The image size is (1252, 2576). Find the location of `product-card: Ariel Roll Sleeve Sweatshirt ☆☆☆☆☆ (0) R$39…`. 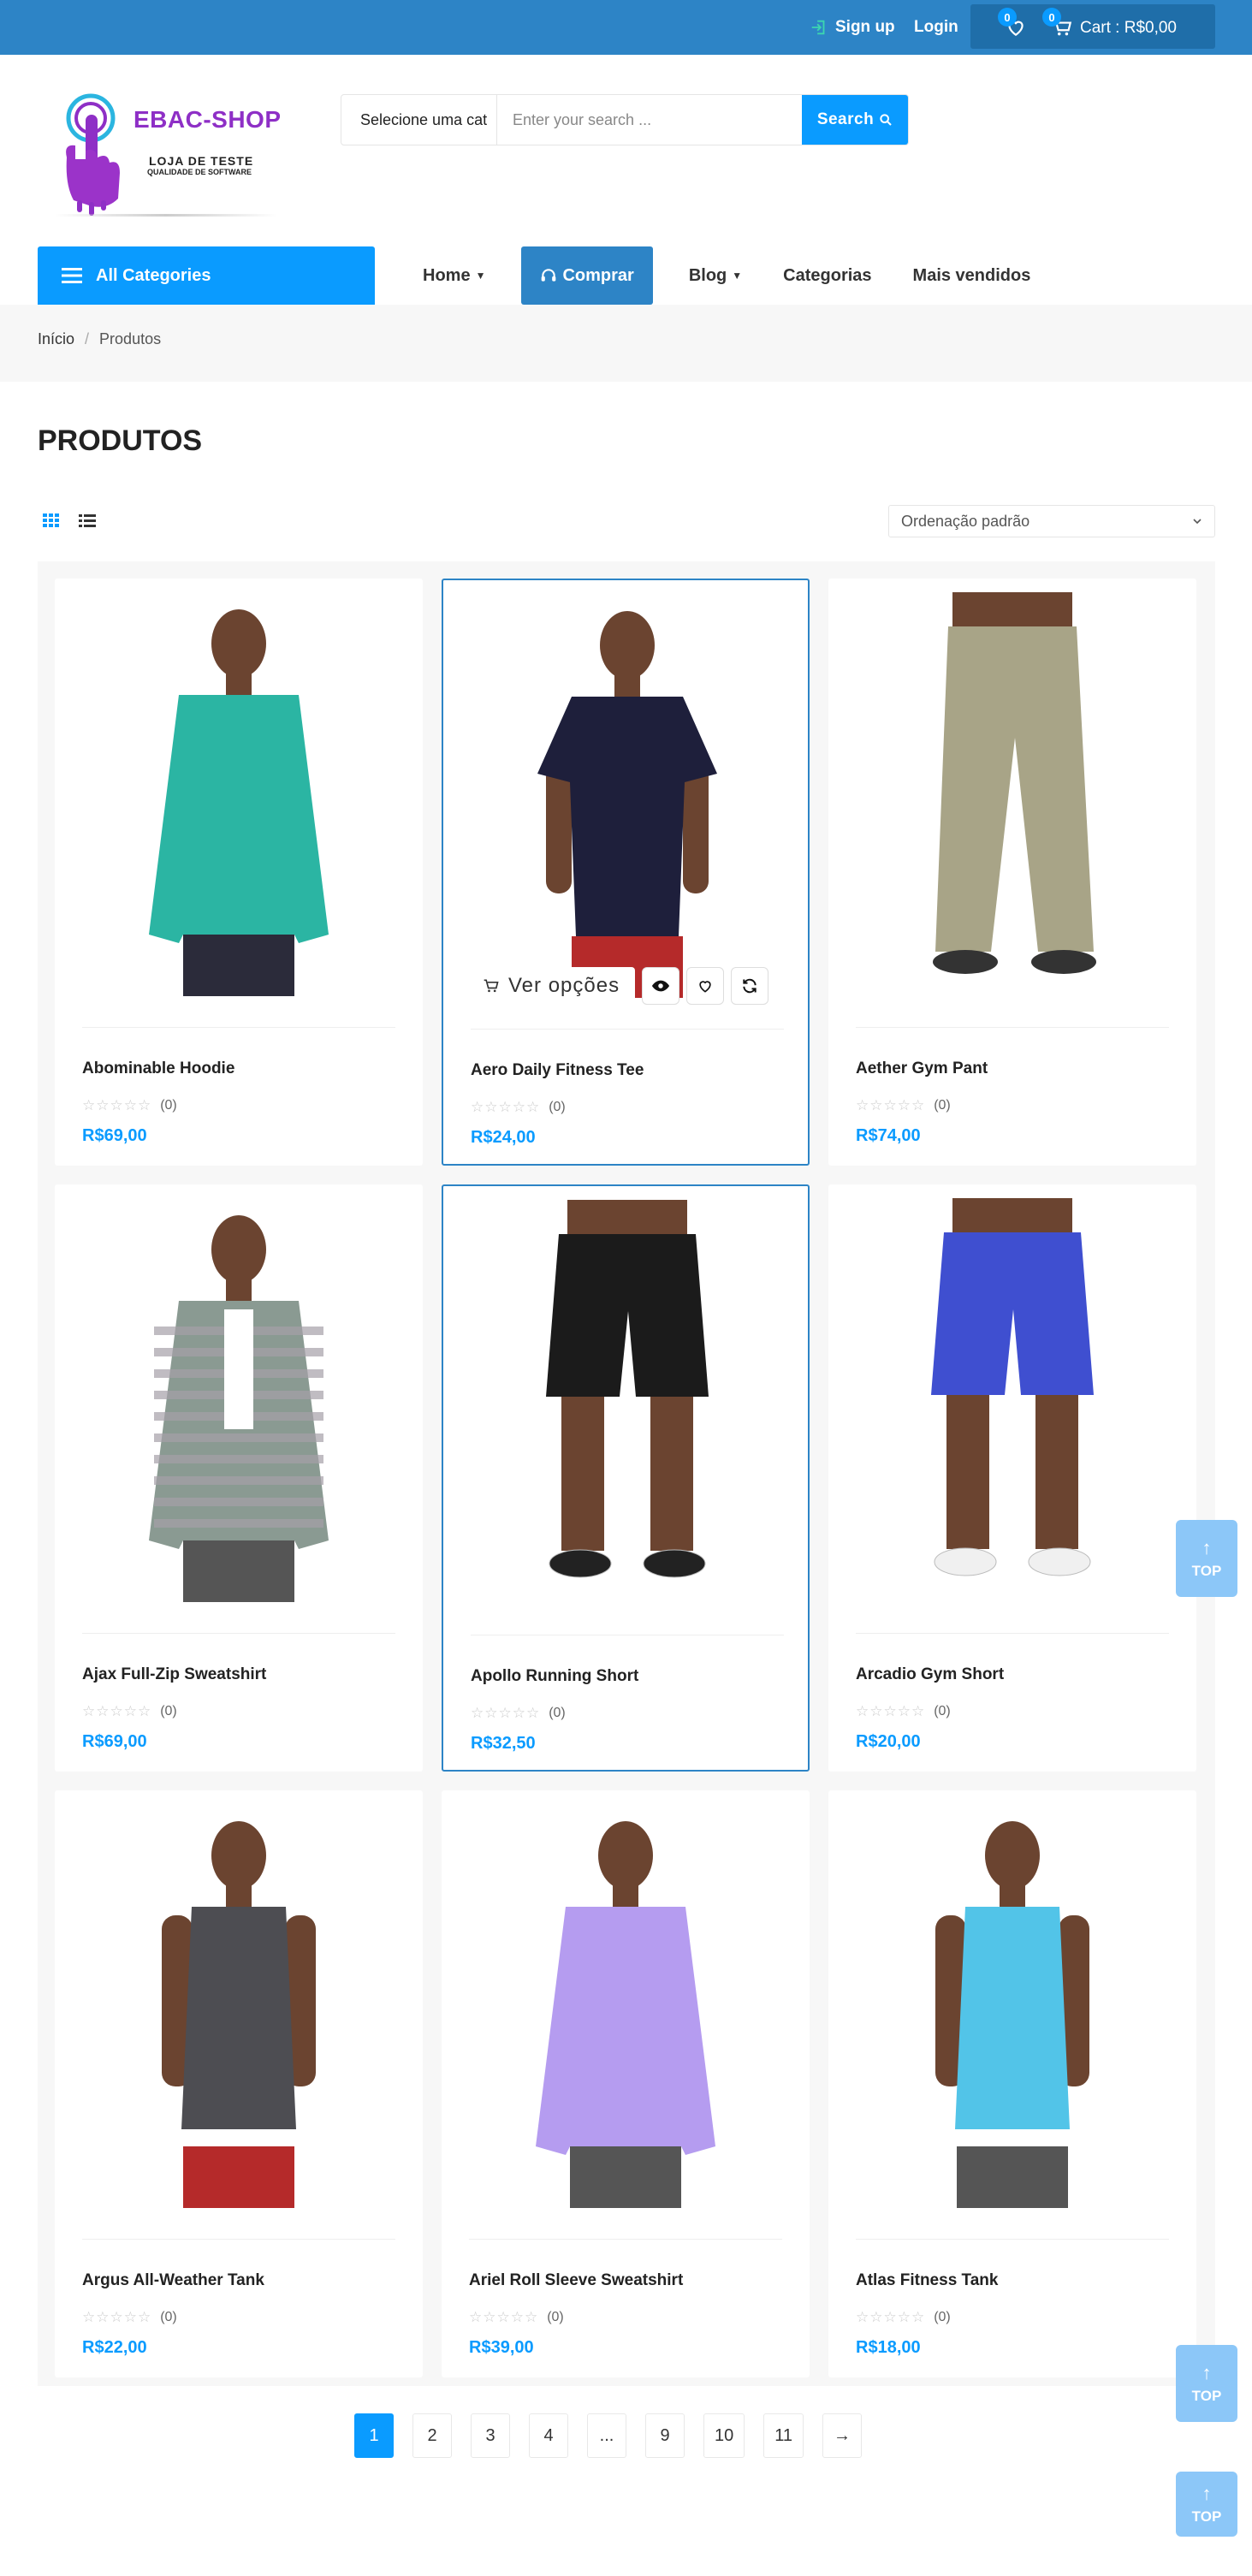

product-card: Ariel Roll Sleeve Sweatshirt ☆☆☆☆☆ (0) R$39… is located at coordinates (626, 2083).